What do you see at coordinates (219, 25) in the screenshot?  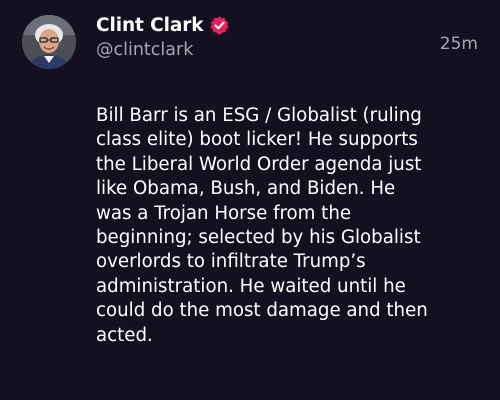 I see `verified-badge-icon` at bounding box center [219, 25].